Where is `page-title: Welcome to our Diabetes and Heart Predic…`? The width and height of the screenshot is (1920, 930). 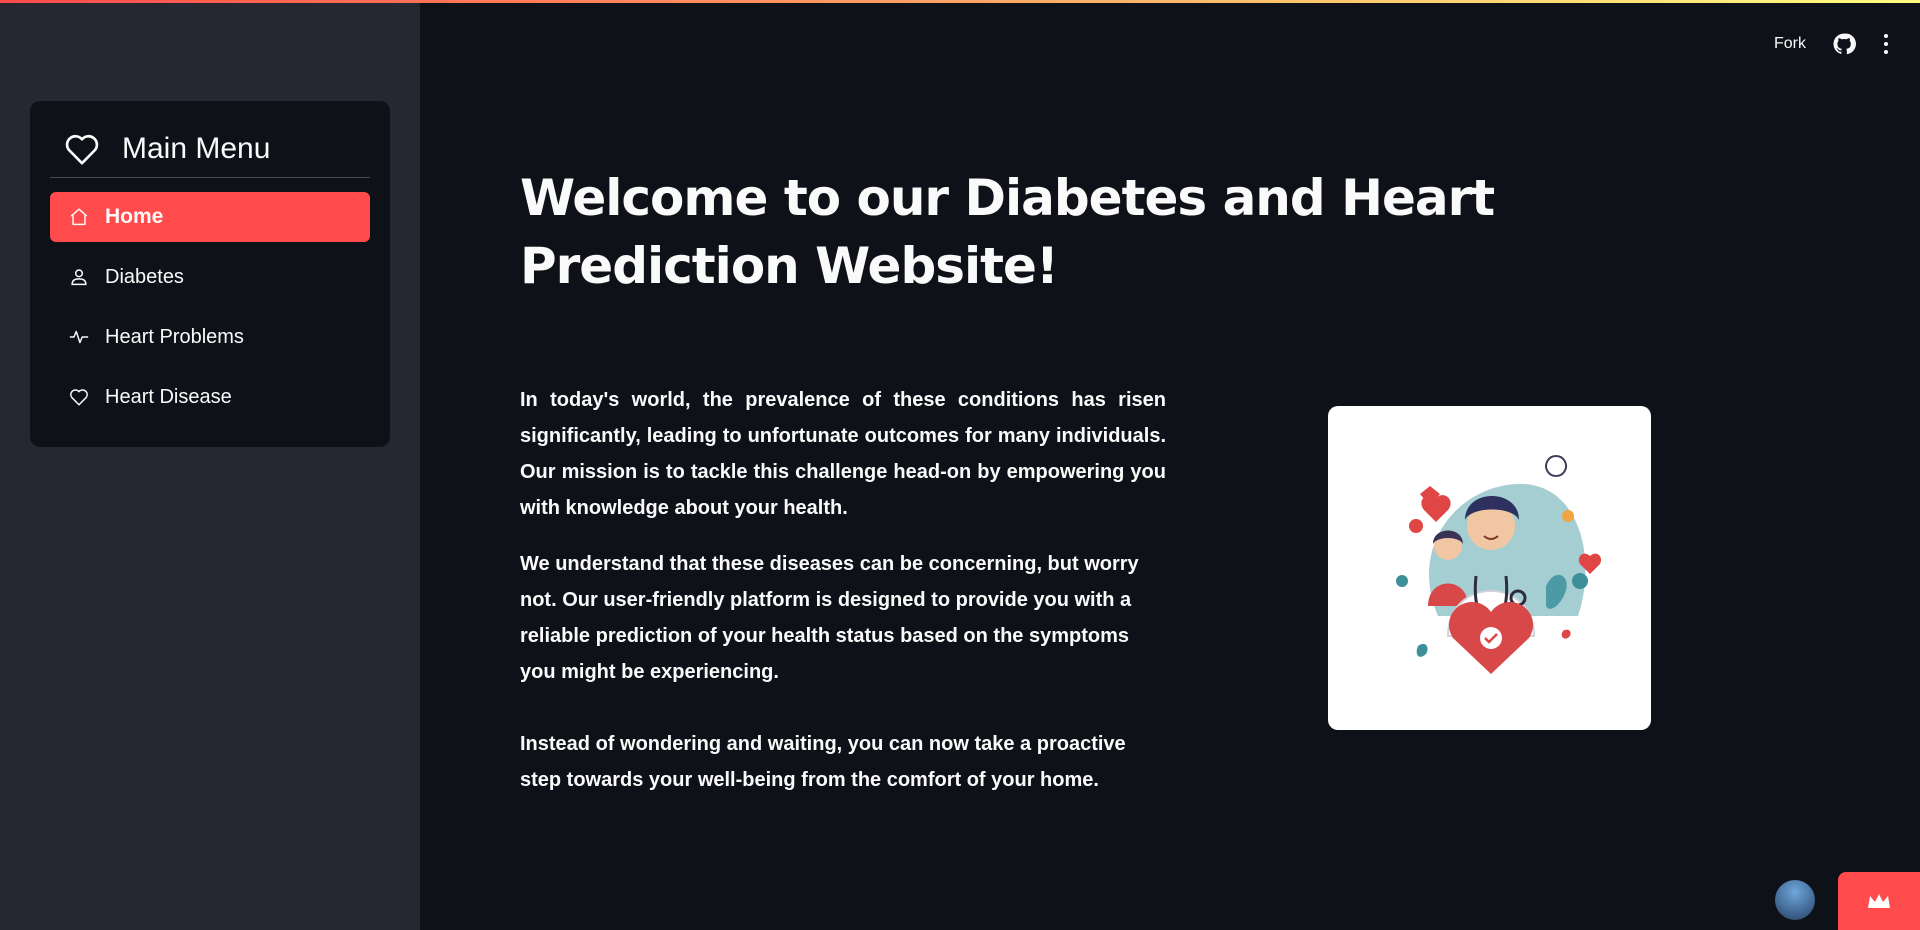
page-title: Welcome to our Diabetes and Heart Predic… is located at coordinates (1007, 232).